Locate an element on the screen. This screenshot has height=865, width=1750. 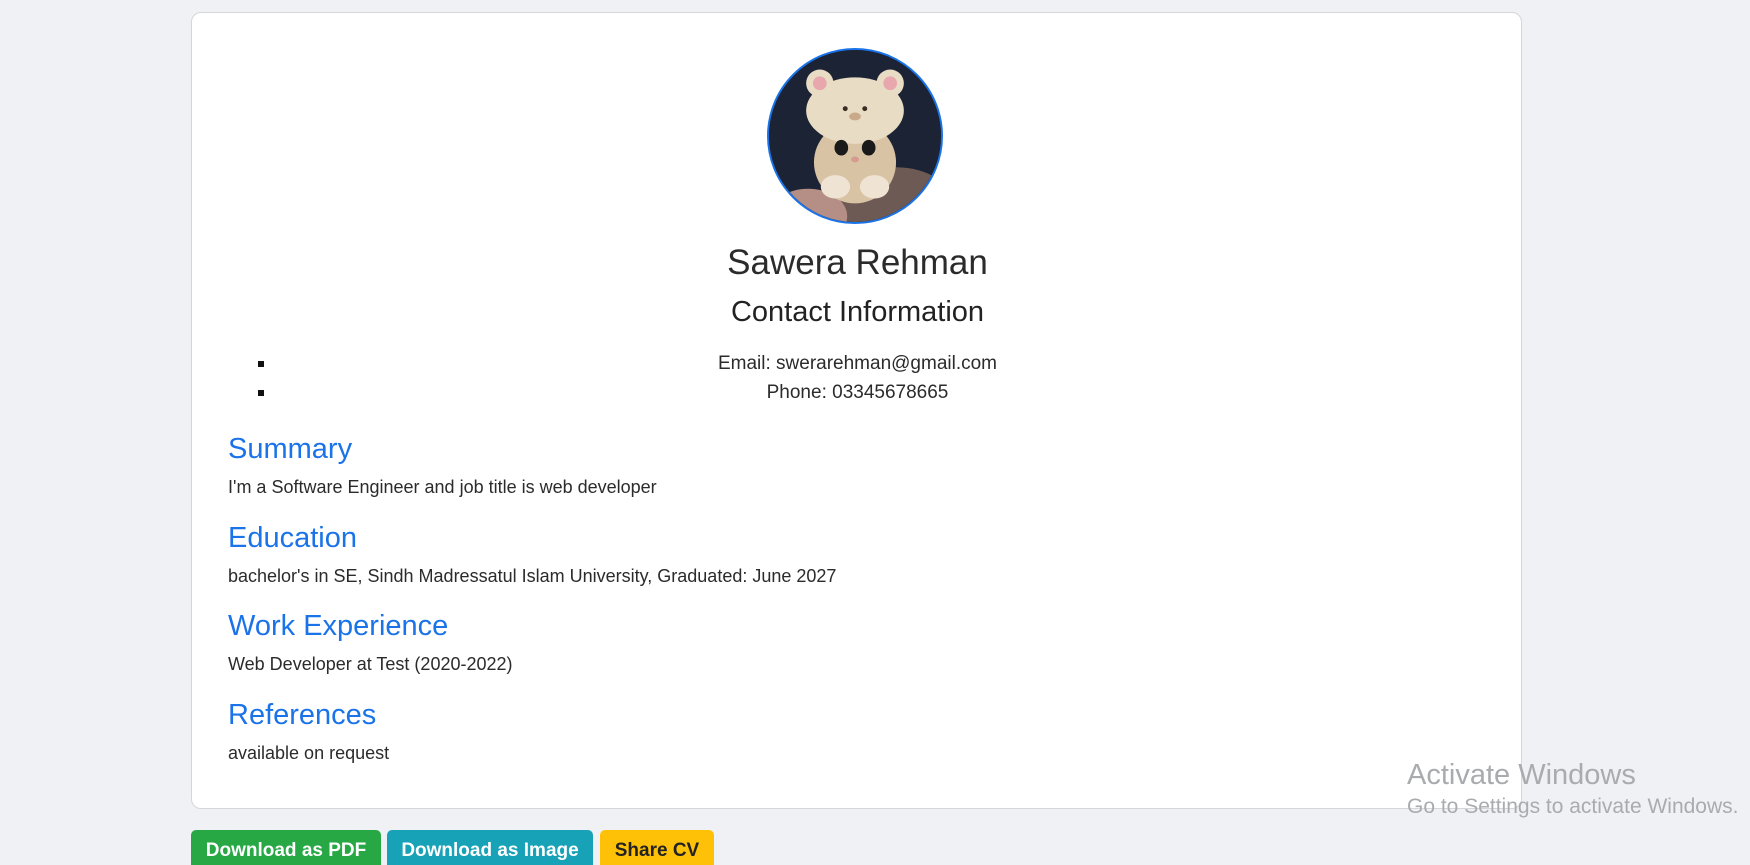
references-text: available on request is located at coordinates (309, 753).